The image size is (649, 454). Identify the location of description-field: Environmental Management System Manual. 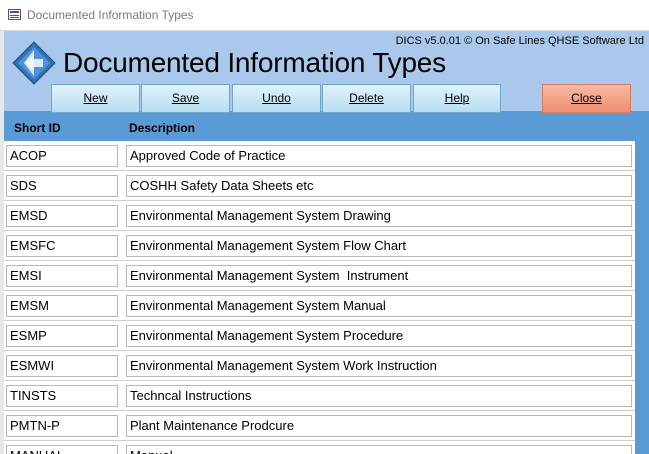
(379, 306).